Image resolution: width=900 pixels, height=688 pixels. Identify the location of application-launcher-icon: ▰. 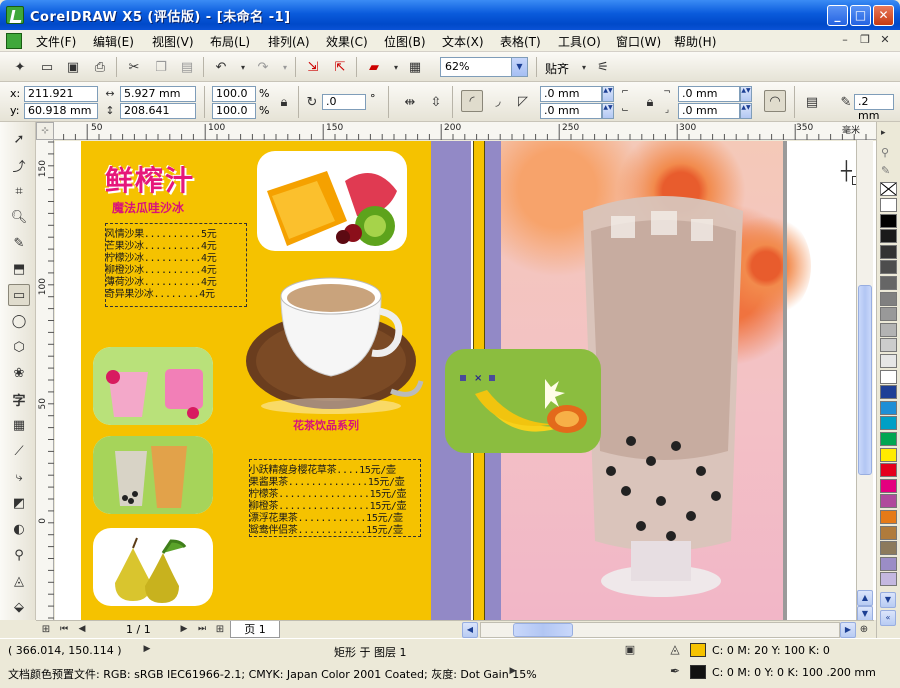
(374, 67).